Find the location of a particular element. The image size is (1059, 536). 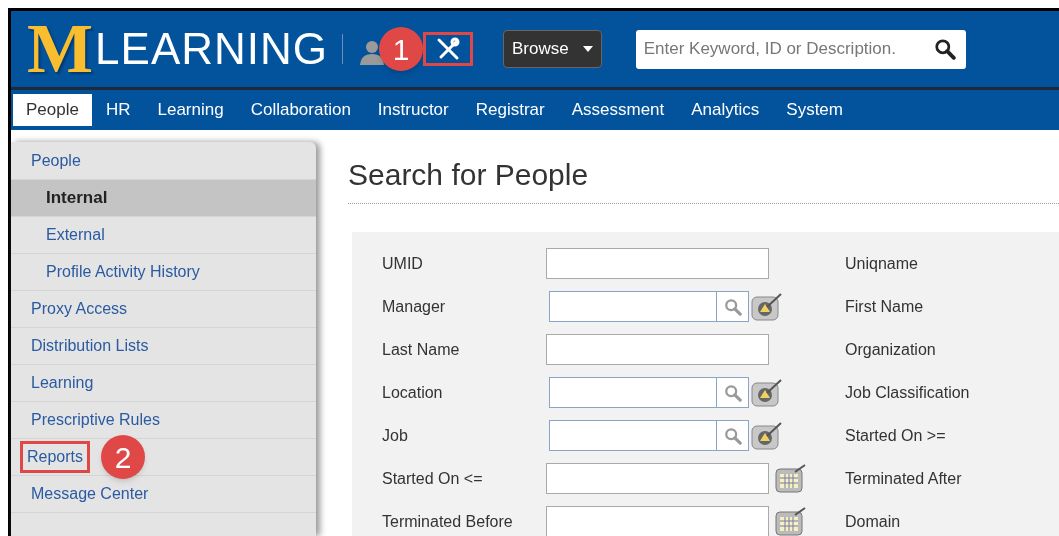

sidebar-item: Reports is located at coordinates (55, 457).